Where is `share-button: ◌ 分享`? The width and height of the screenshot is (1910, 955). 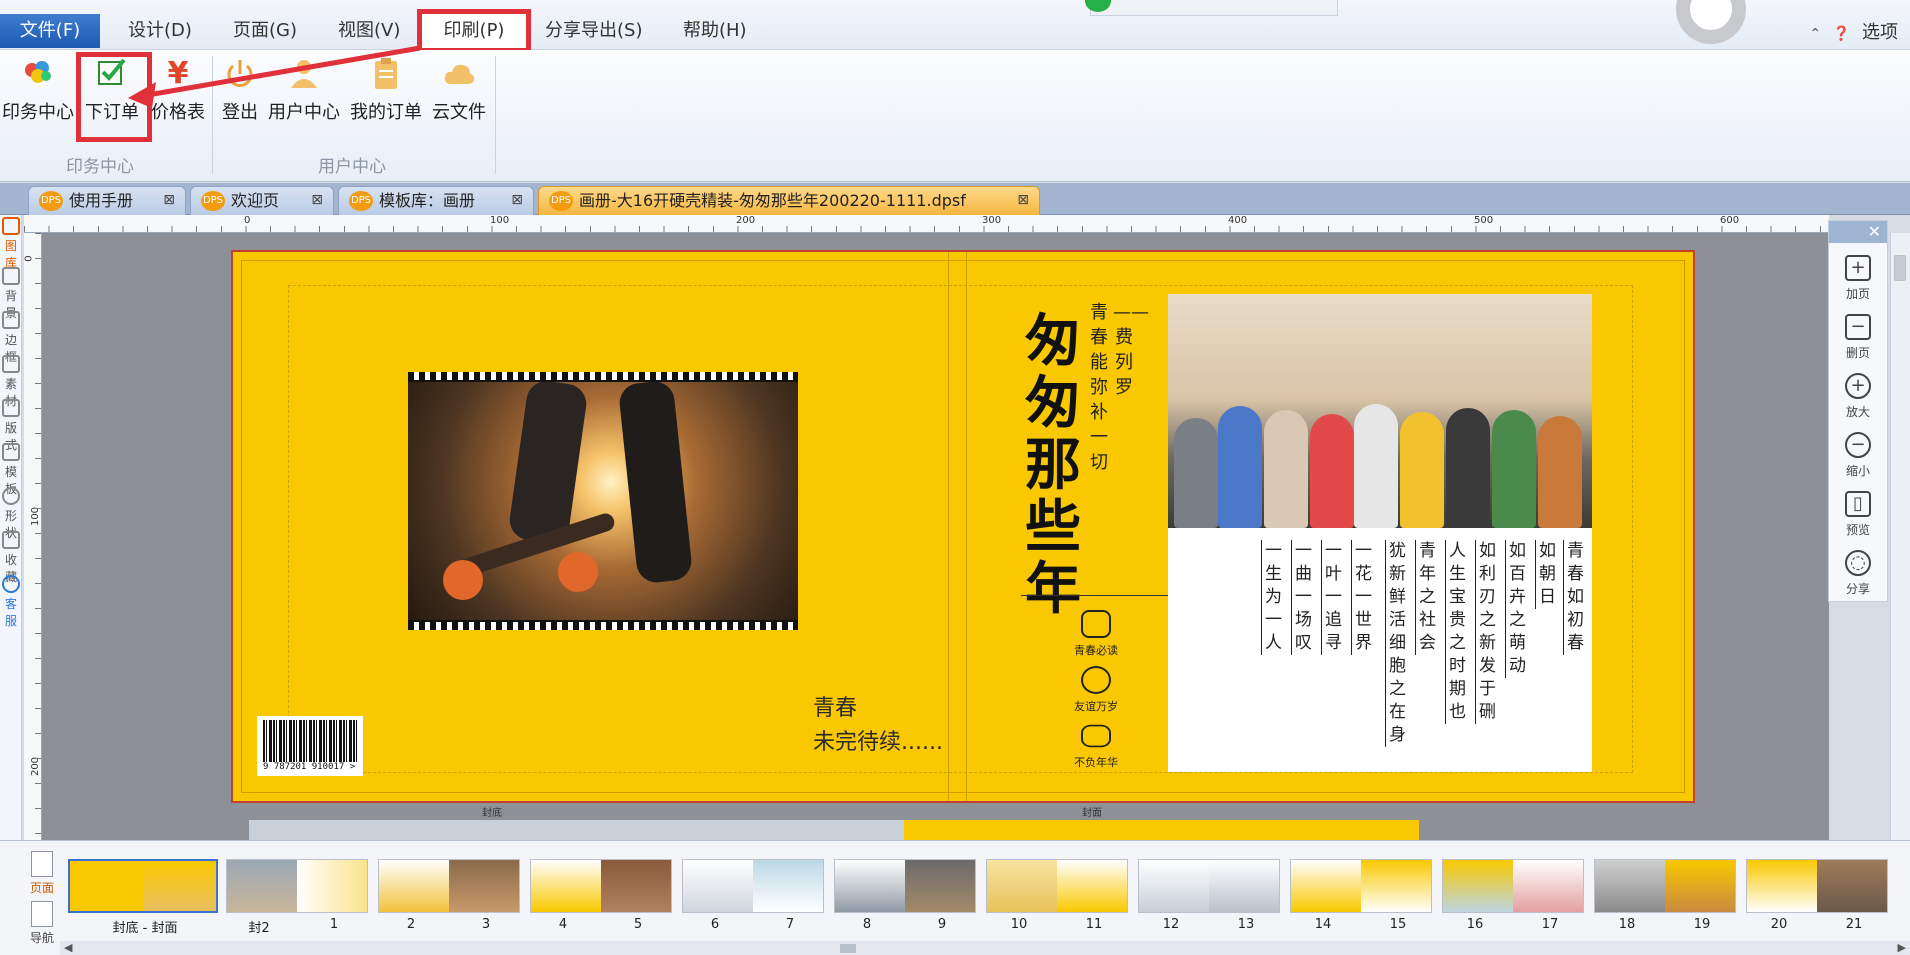 share-button: ◌ 分享 is located at coordinates (1858, 573).